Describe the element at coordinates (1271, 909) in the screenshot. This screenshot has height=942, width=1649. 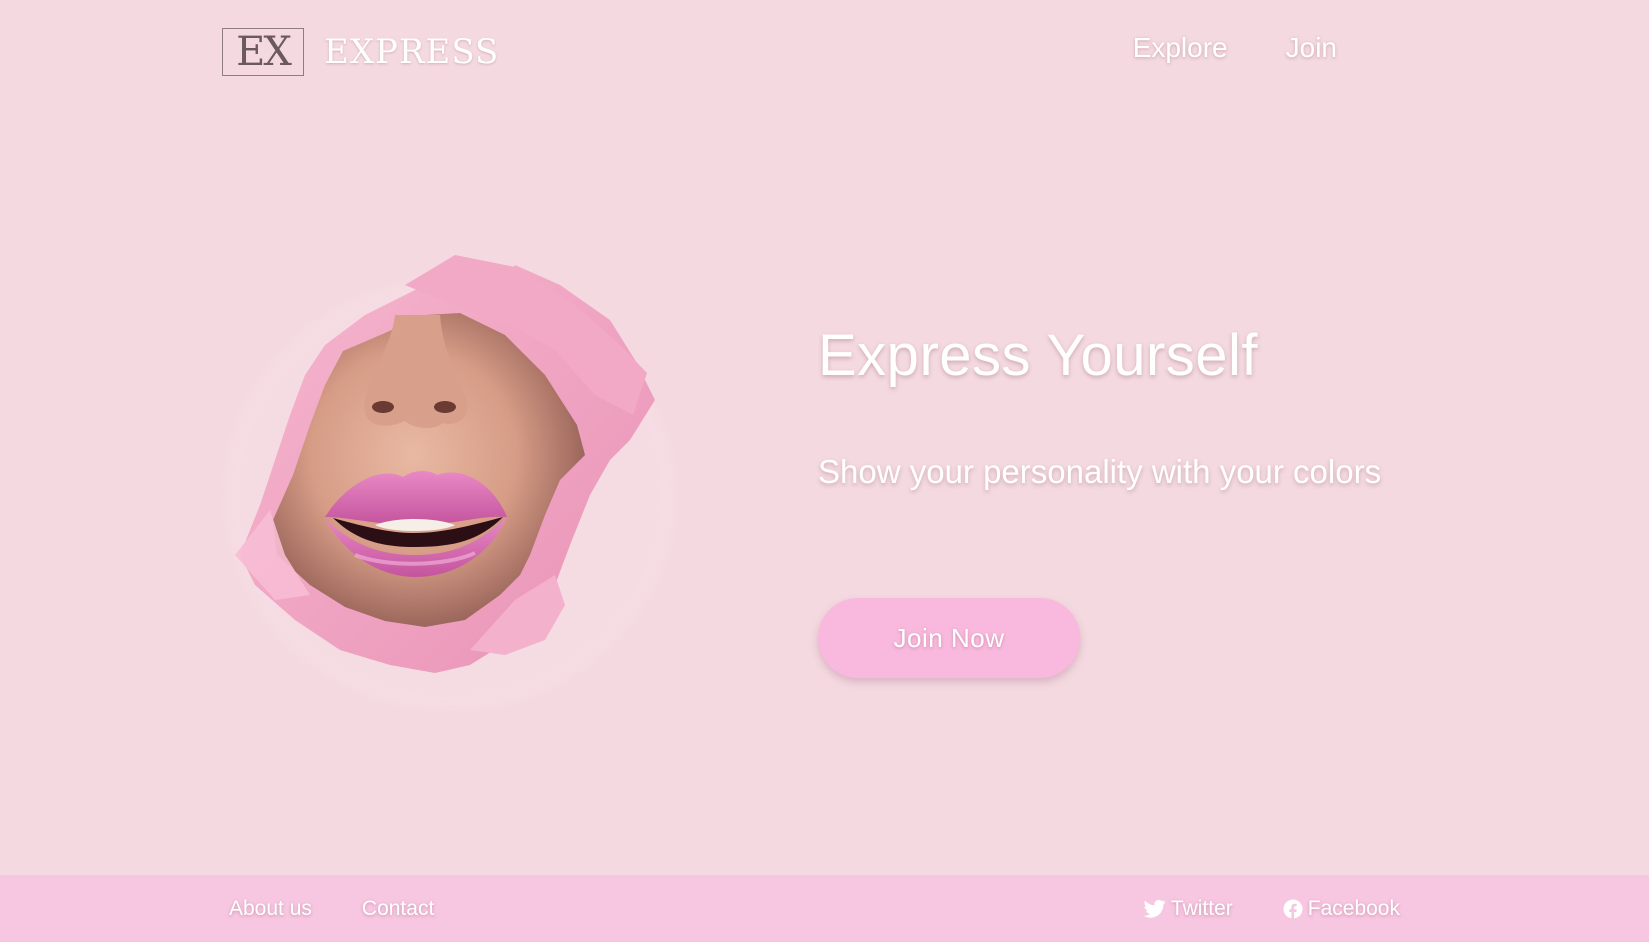
I see `footer-social-links: Twitter Facebook` at that location.